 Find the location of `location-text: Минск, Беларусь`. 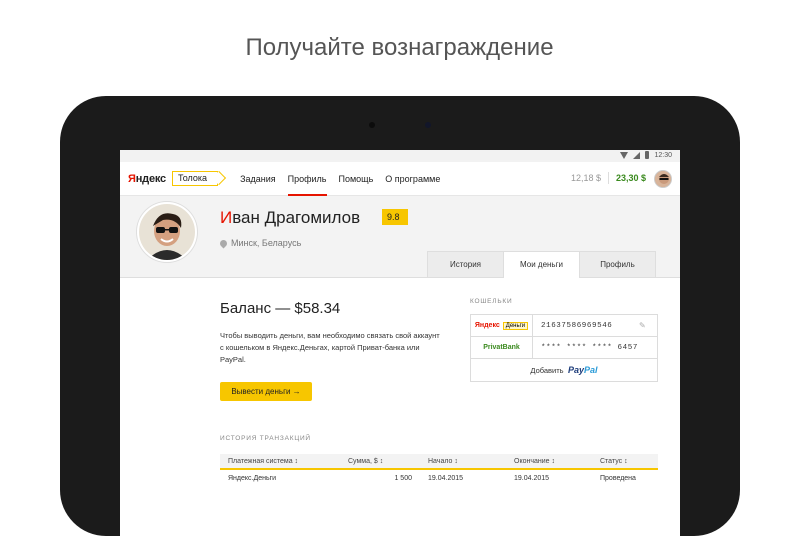

location-text: Минск, Беларусь is located at coordinates (266, 243).